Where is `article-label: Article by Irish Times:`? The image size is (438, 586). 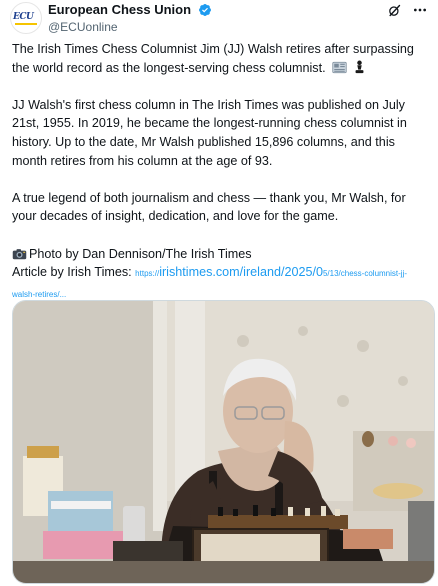
article-label: Article by Irish Times: is located at coordinates (72, 272).